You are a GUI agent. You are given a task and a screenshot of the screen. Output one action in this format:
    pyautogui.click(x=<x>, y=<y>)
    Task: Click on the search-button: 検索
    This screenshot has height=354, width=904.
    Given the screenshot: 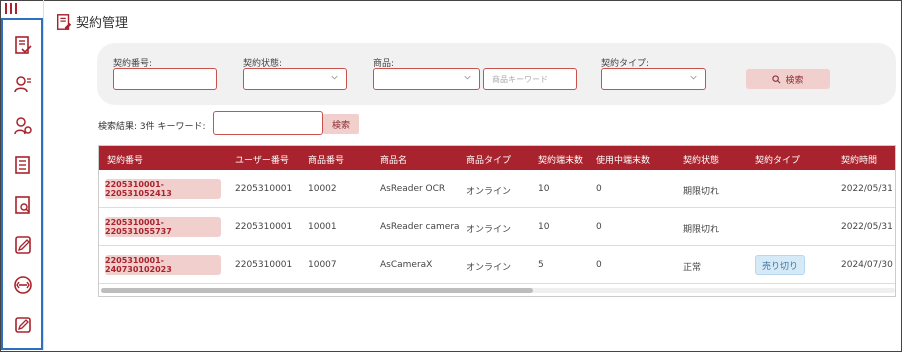 What is the action you would take?
    pyautogui.click(x=788, y=79)
    